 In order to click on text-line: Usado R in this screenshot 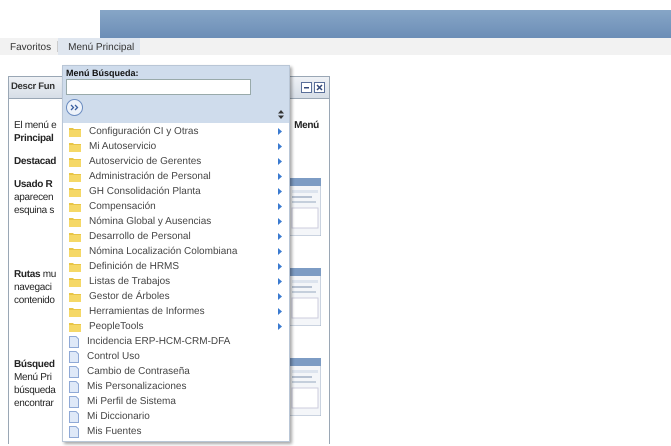, I will do `click(33, 184)`.